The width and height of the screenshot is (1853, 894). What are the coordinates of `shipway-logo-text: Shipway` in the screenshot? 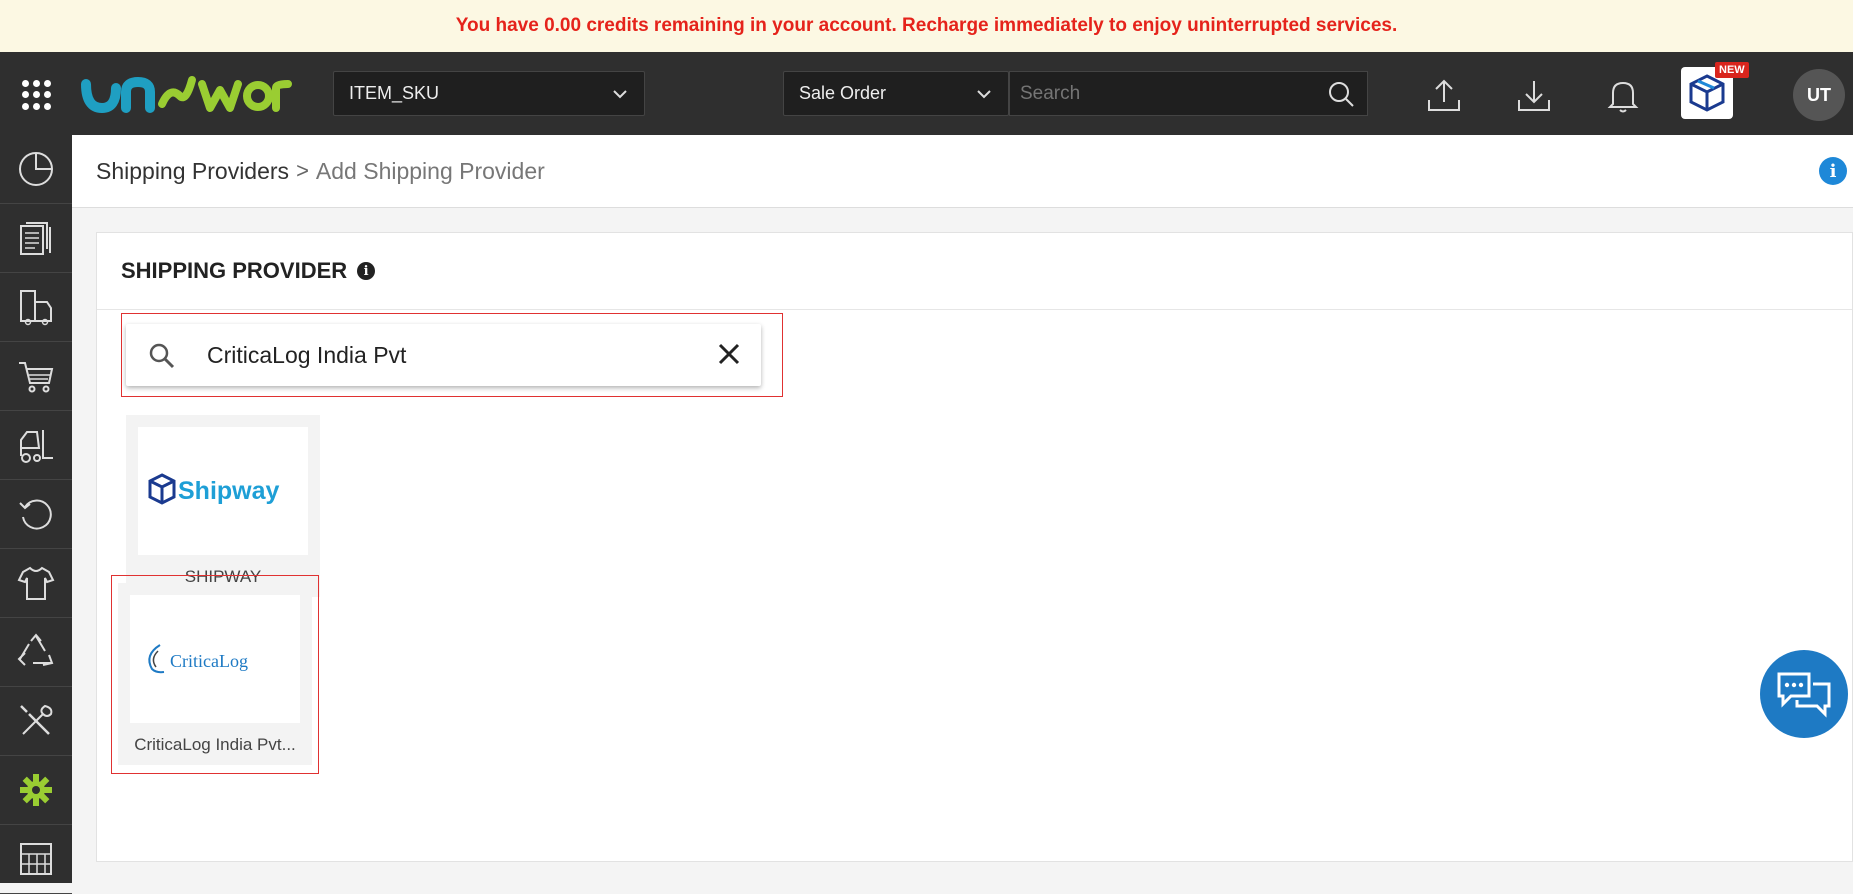 It's located at (229, 491).